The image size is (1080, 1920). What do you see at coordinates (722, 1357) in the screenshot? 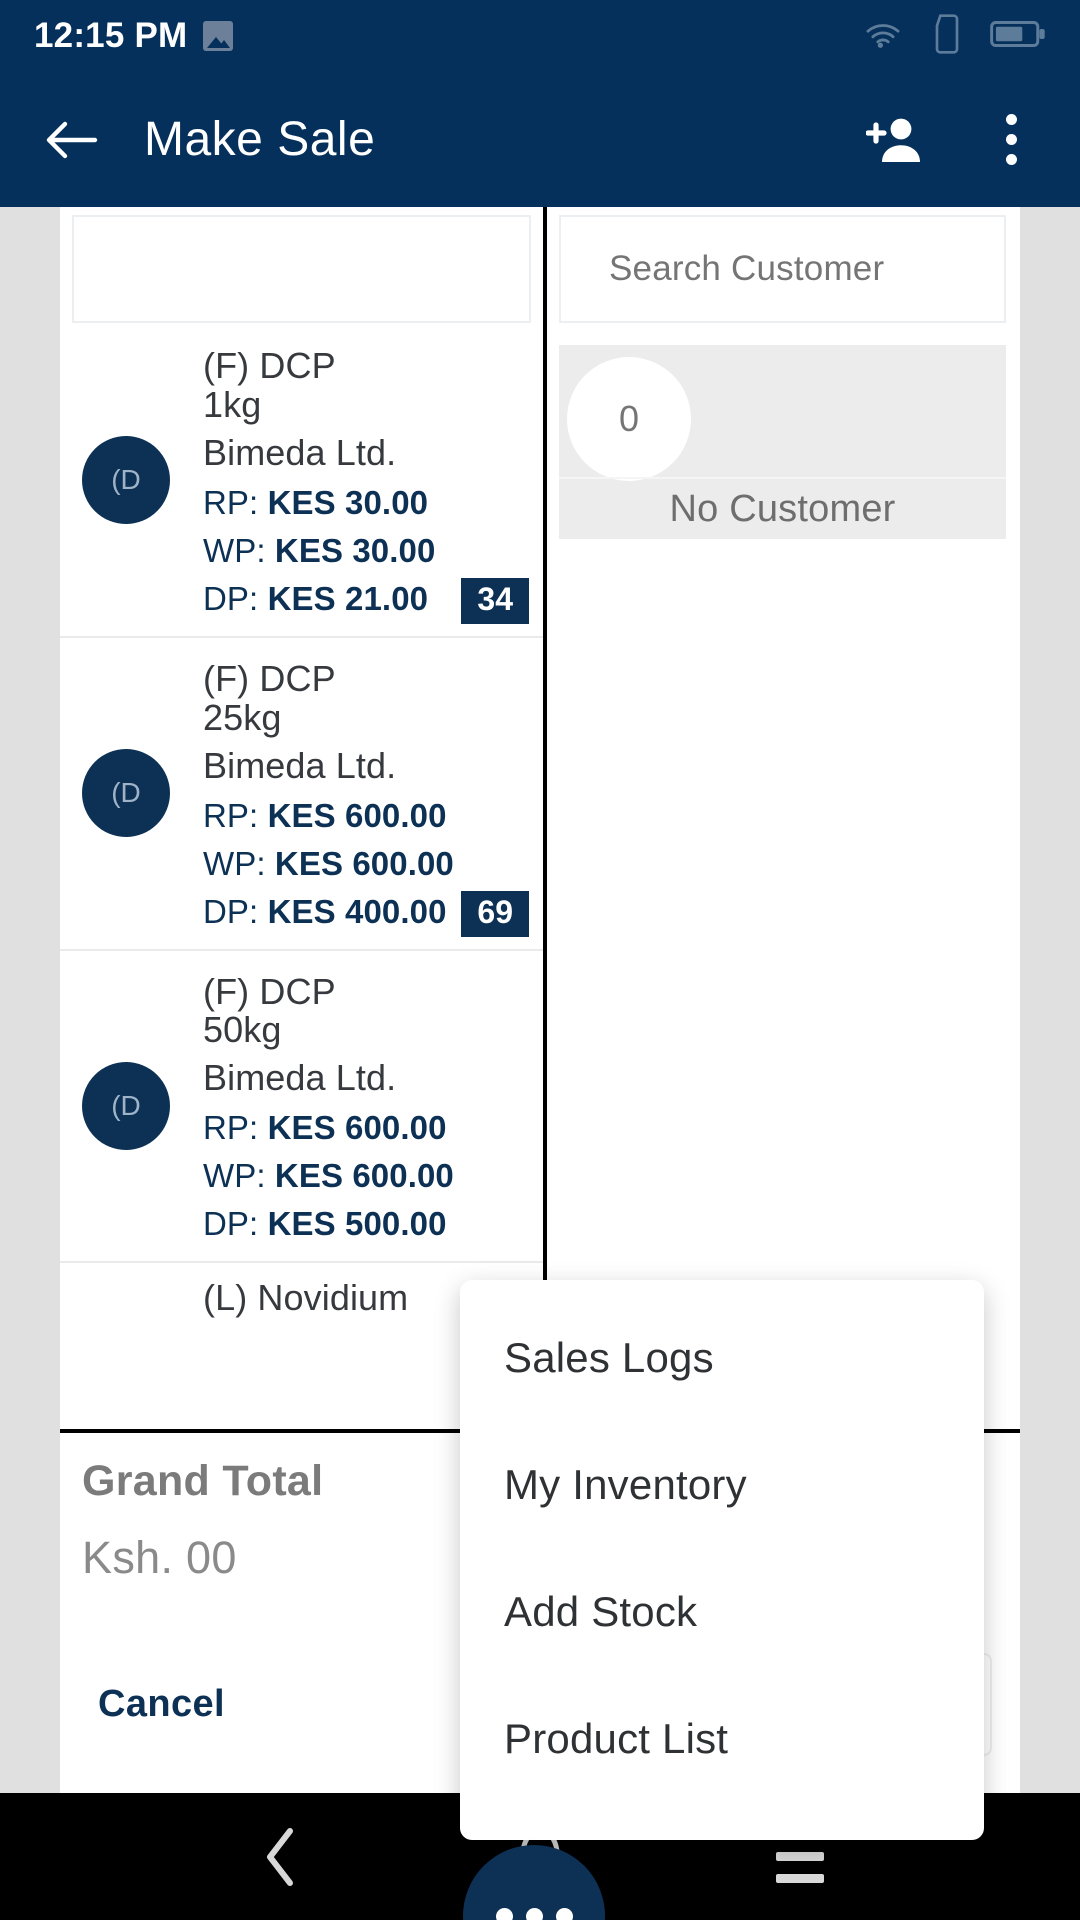
I see `menu-item-sales-logs: Sales Logs` at bounding box center [722, 1357].